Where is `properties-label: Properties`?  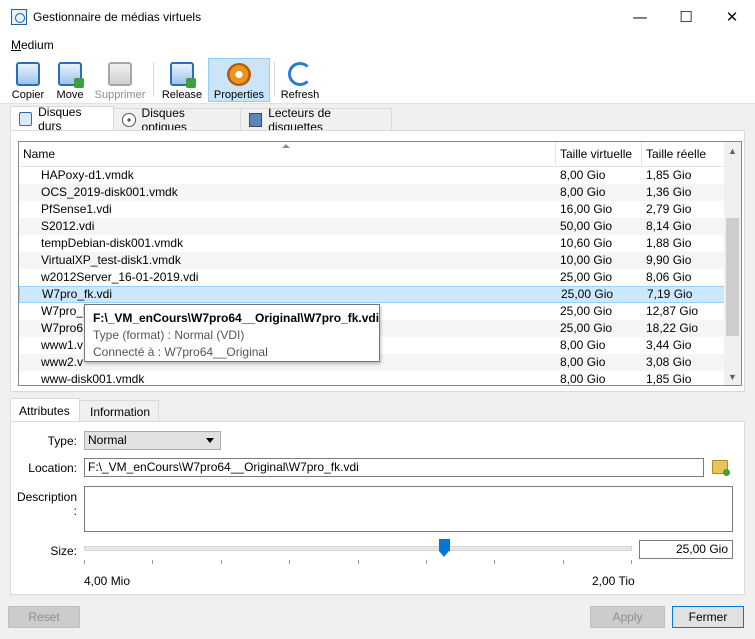
properties-label: Properties is located at coordinates (239, 95).